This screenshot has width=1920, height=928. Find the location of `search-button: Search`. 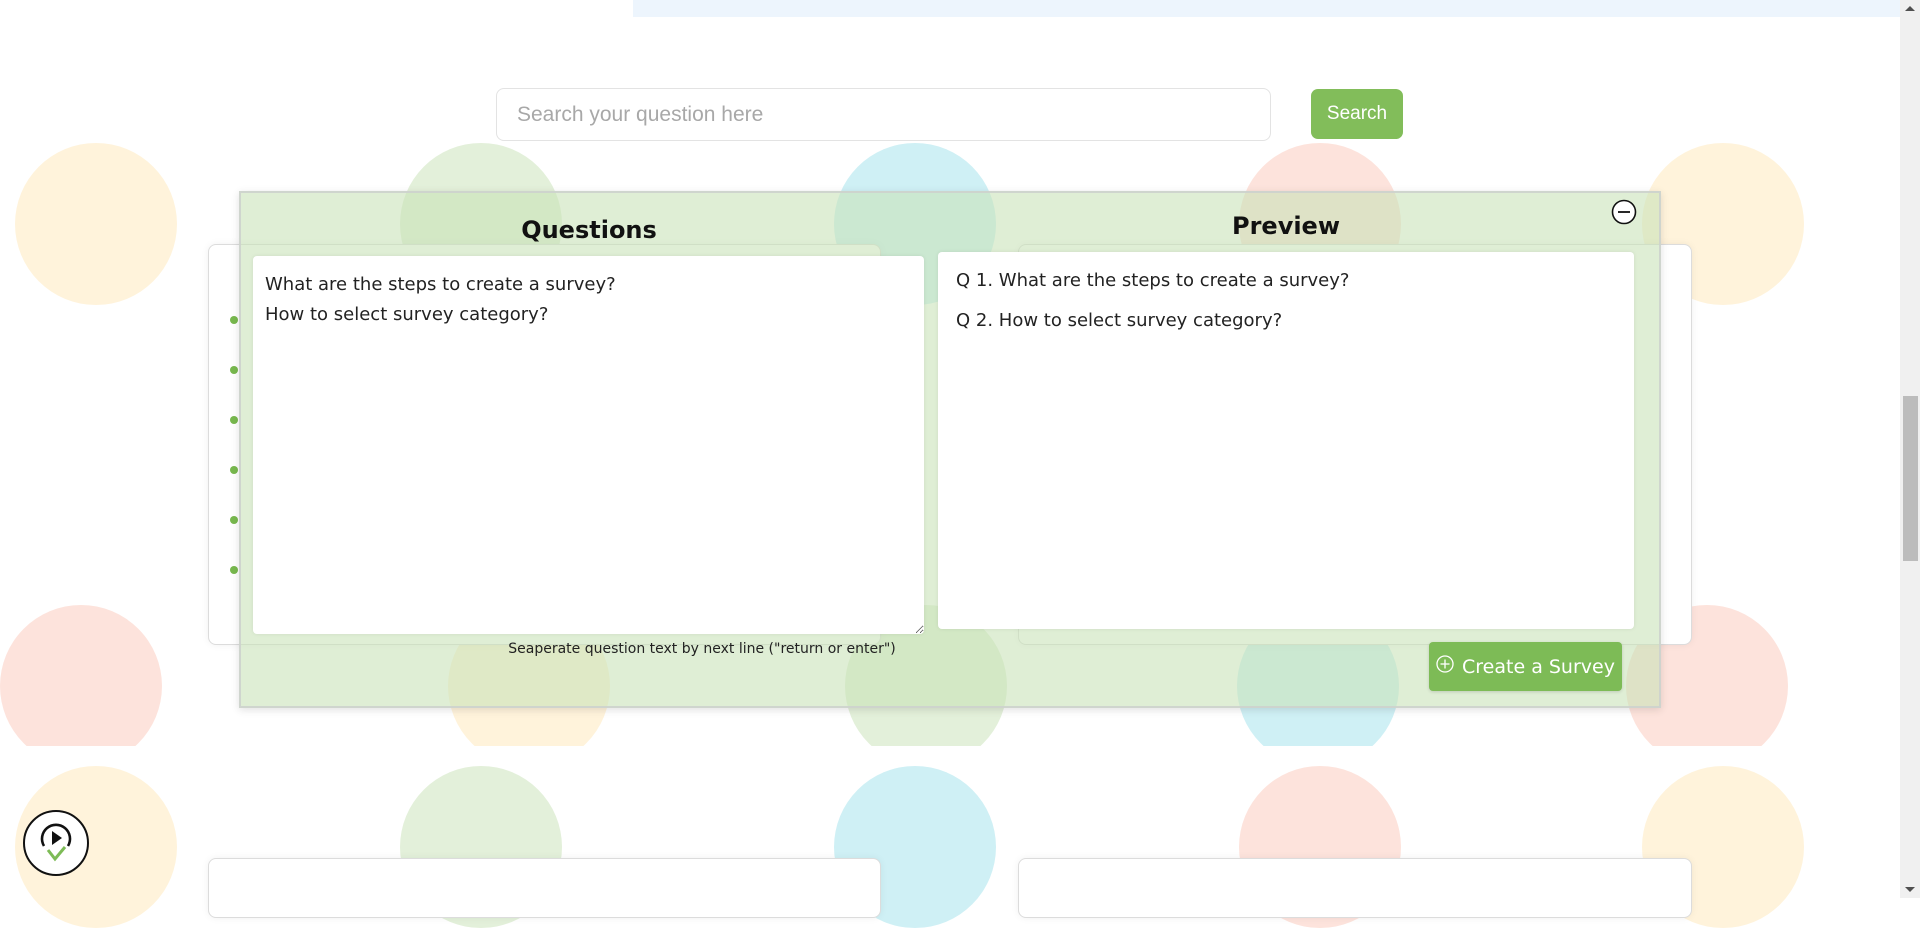

search-button: Search is located at coordinates (1357, 114).